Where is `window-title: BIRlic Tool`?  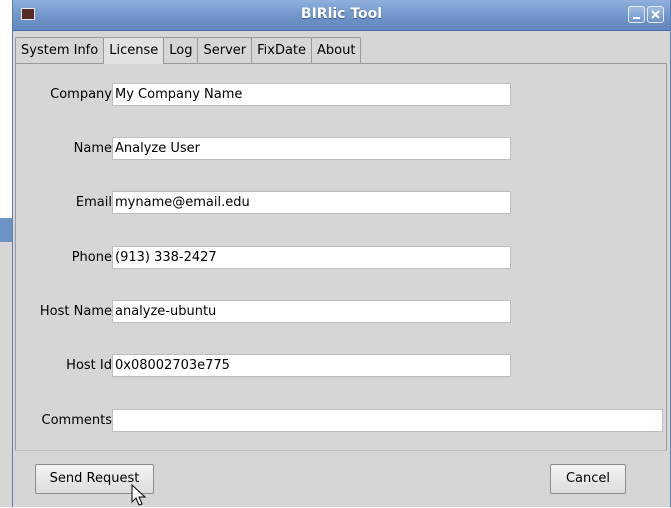 window-title: BIRlic Tool is located at coordinates (341, 14).